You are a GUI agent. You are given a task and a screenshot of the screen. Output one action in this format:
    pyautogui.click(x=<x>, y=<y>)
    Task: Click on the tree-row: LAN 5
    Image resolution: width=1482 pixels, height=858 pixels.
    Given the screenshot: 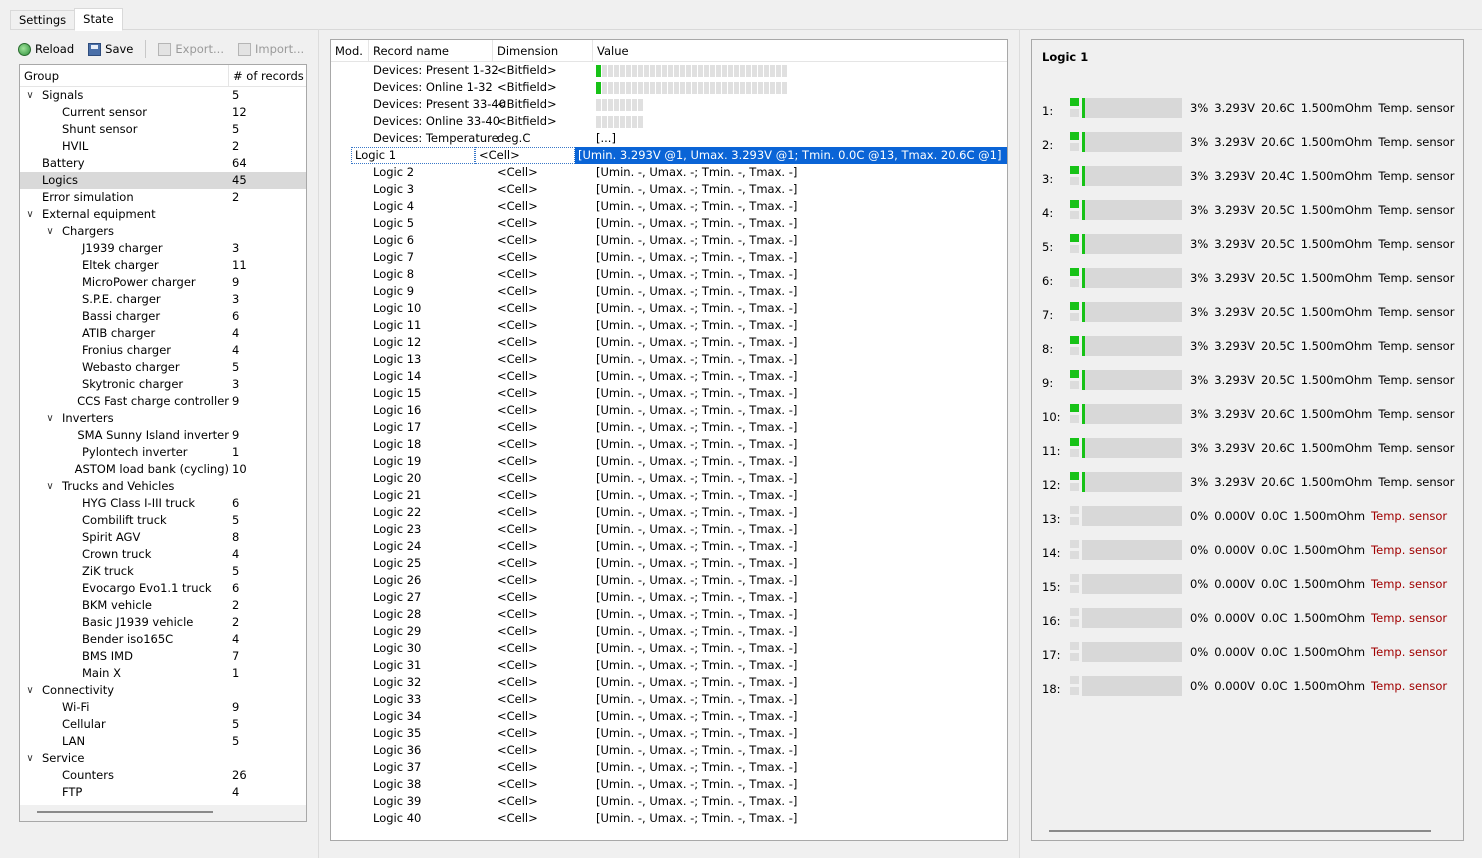 What is the action you would take?
    pyautogui.click(x=163, y=741)
    